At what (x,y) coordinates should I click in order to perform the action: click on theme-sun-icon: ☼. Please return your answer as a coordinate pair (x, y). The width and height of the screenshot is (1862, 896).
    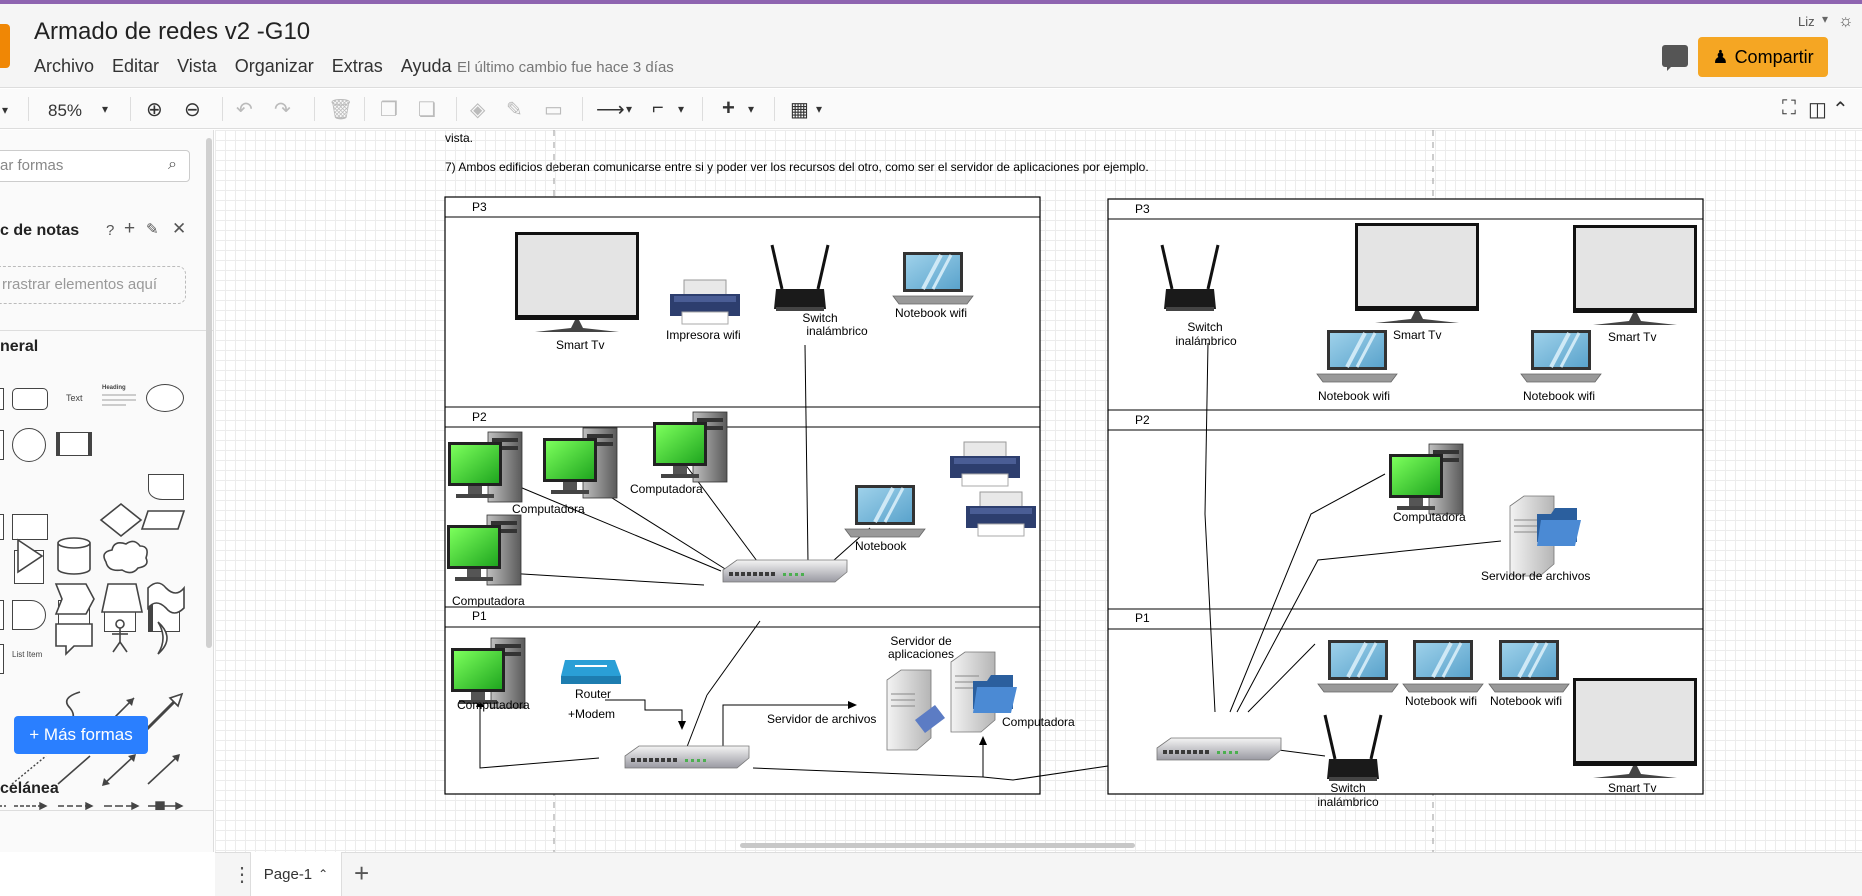
    Looking at the image, I should click on (1846, 21).